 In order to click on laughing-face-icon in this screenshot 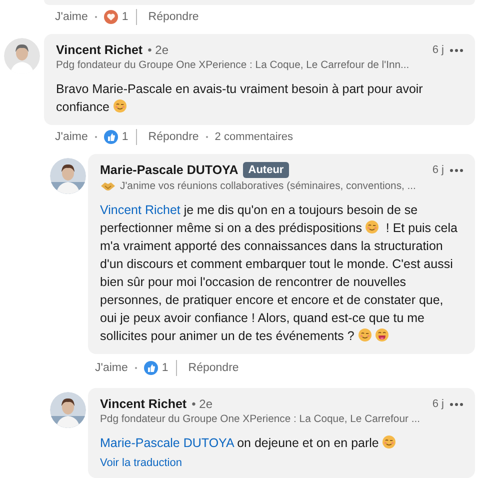, I will do `click(381, 335)`.